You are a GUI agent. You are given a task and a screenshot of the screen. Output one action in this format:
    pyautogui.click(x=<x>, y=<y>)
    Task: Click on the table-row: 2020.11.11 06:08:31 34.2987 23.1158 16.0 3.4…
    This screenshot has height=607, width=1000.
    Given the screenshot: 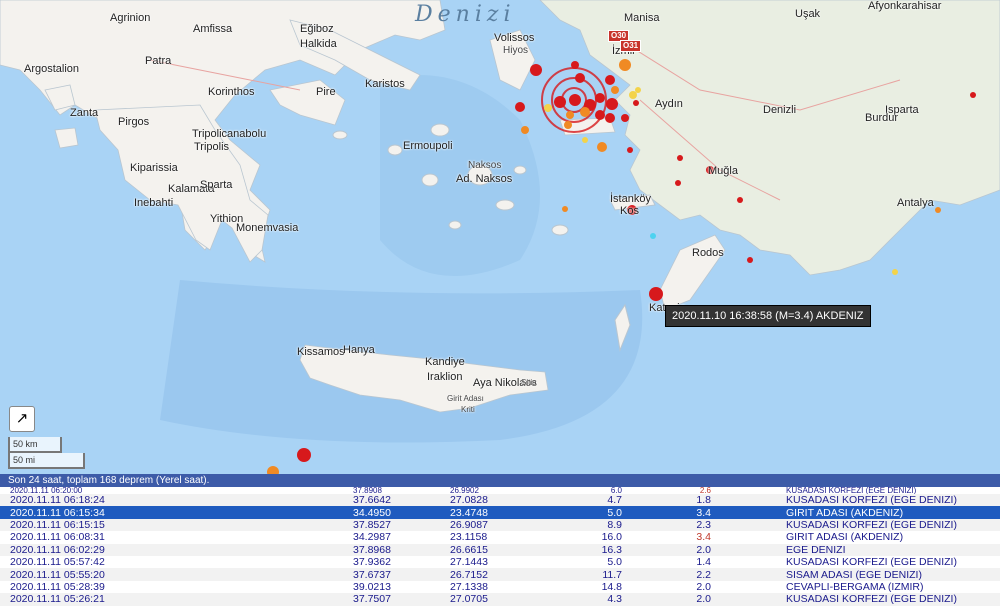 What is the action you would take?
    pyautogui.click(x=500, y=537)
    